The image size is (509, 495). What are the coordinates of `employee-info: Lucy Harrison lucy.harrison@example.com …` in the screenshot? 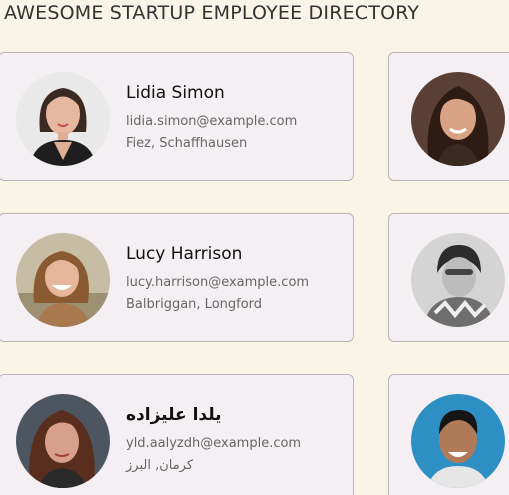 It's located at (217, 280).